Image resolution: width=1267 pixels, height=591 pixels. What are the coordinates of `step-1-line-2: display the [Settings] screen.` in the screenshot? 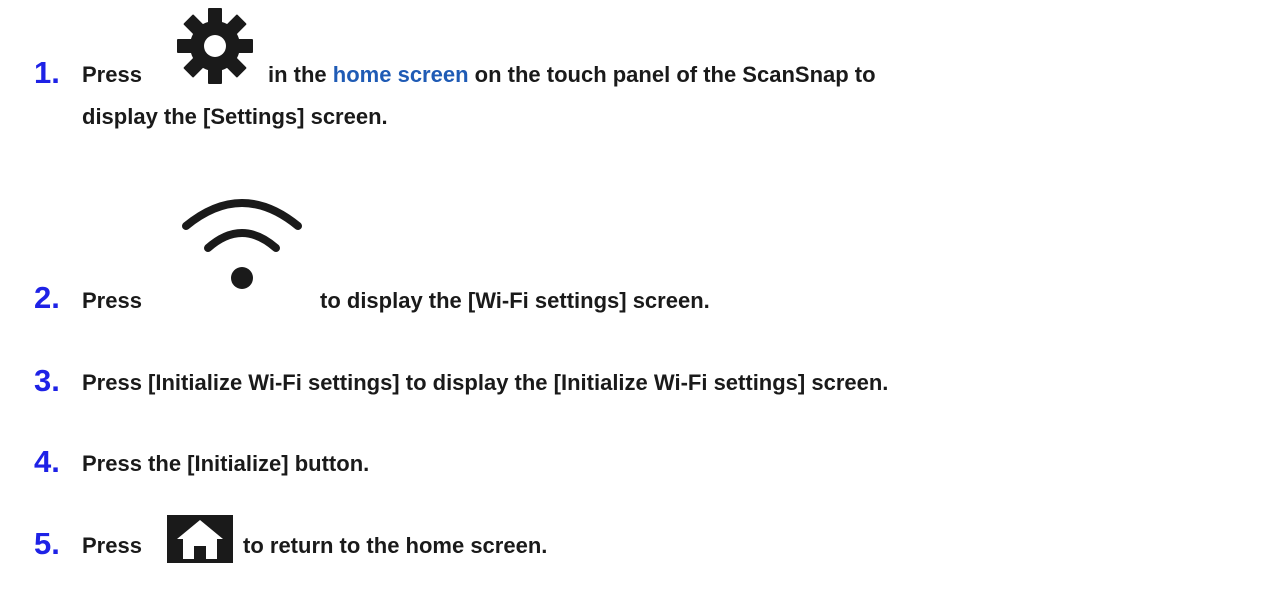 It's located at (235, 116).